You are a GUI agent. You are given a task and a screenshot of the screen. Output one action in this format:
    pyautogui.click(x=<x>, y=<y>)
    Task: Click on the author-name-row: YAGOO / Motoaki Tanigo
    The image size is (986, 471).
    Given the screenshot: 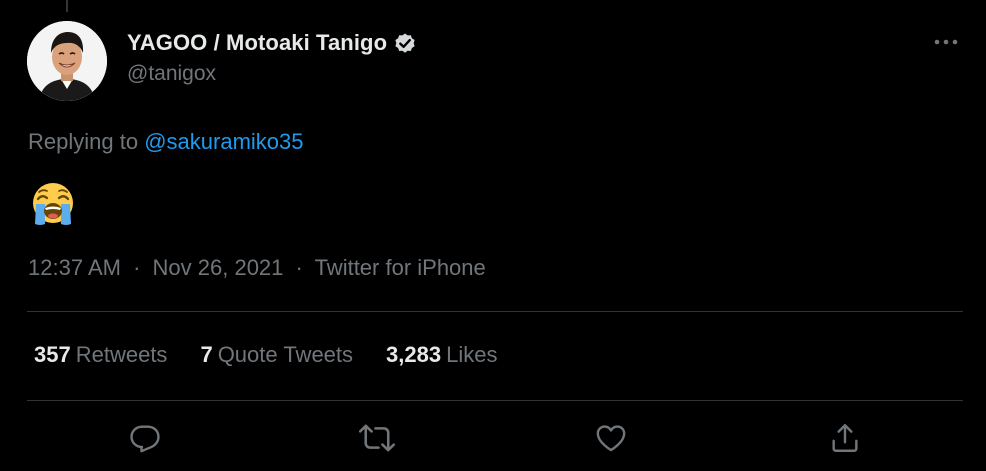 What is the action you would take?
    pyautogui.click(x=272, y=43)
    